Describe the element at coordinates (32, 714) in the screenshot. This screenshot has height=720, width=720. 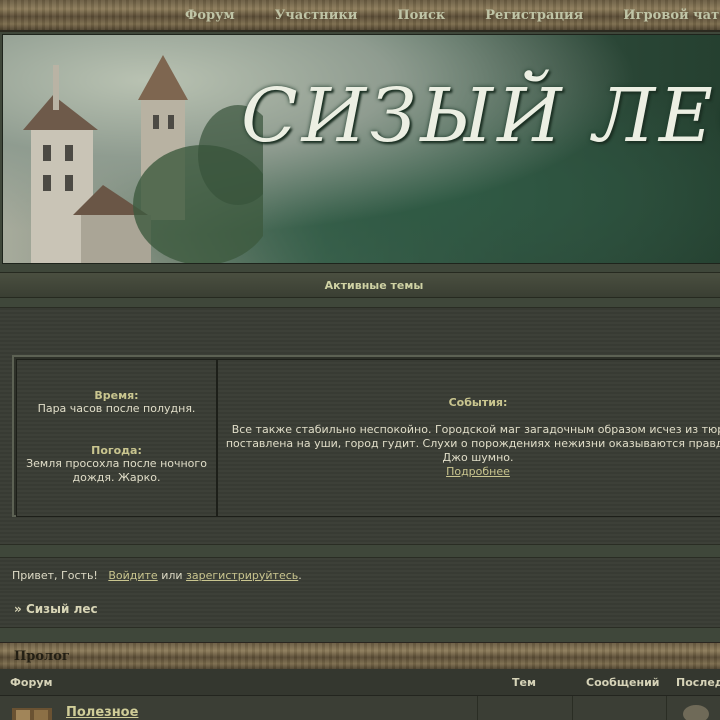
I see `forum-book-icon` at that location.